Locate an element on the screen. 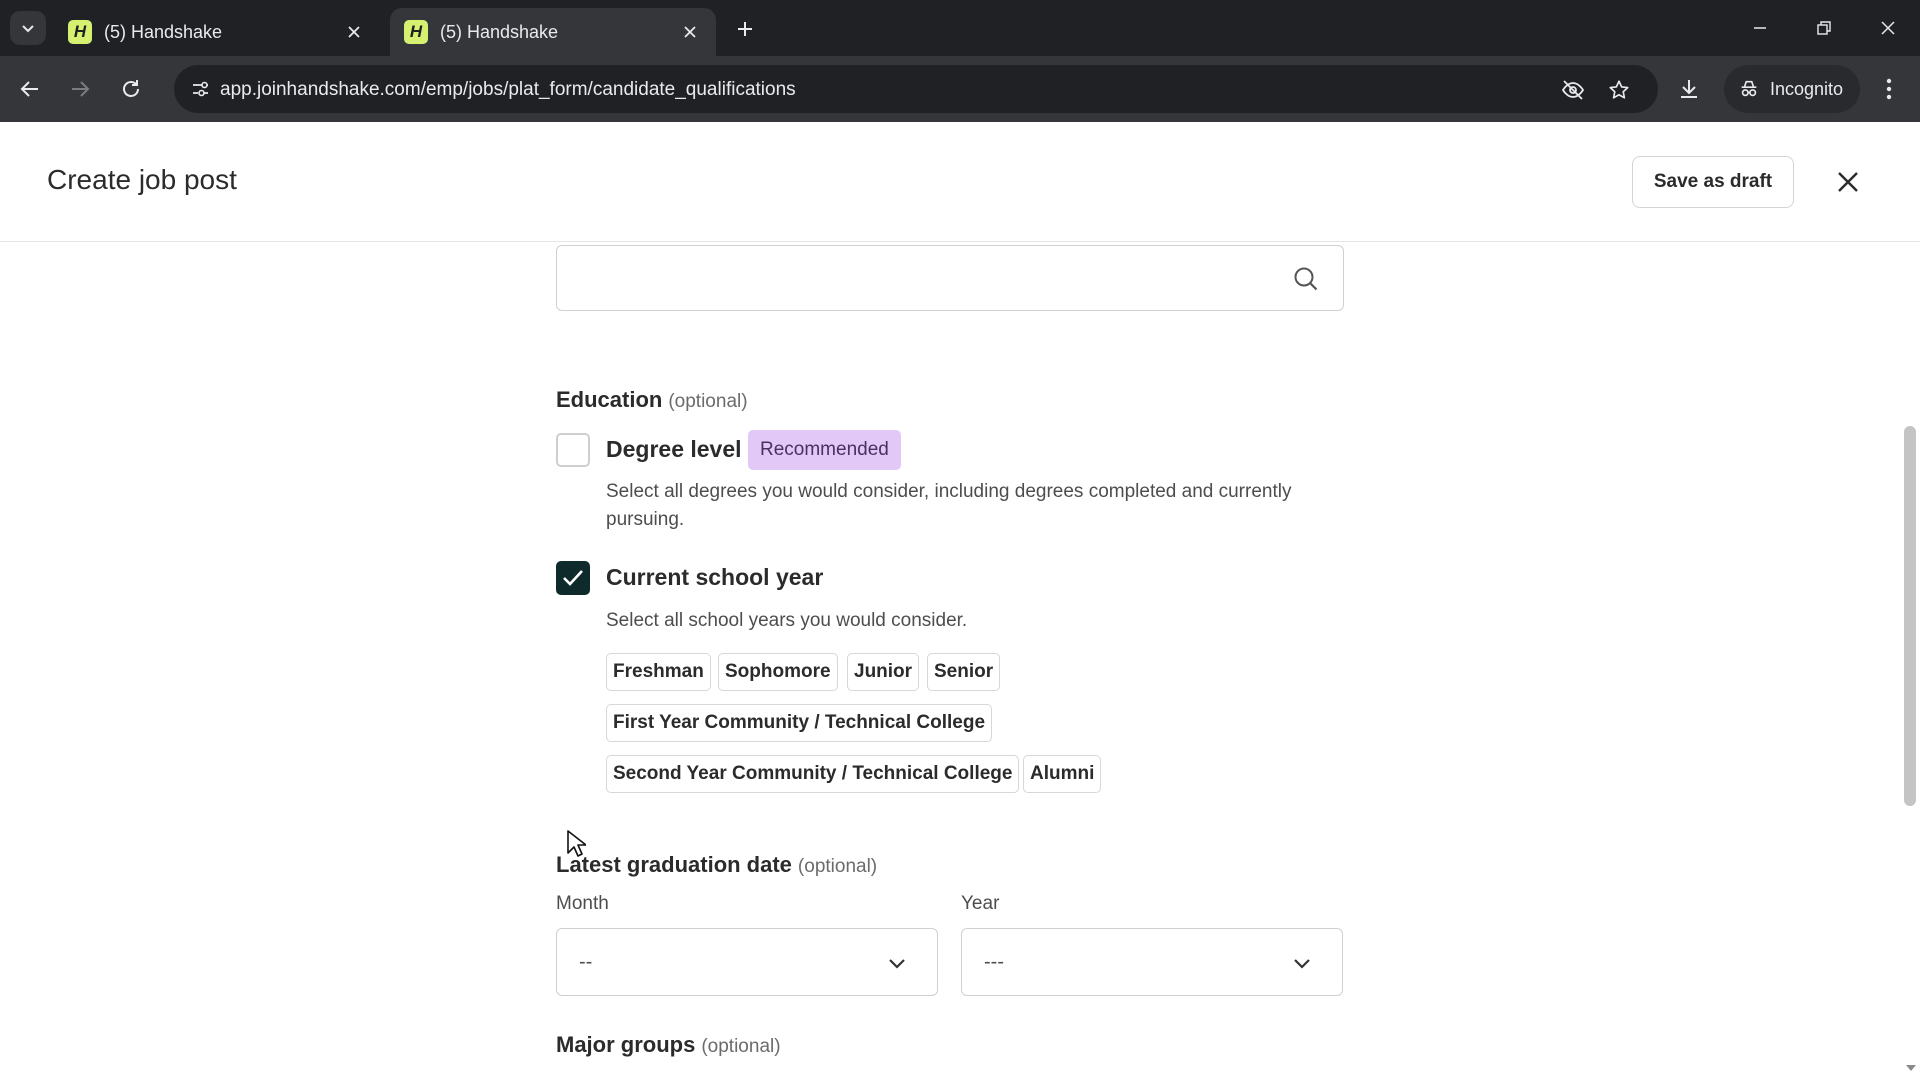  graduation-title: Latest graduation date is located at coordinates (674, 864).